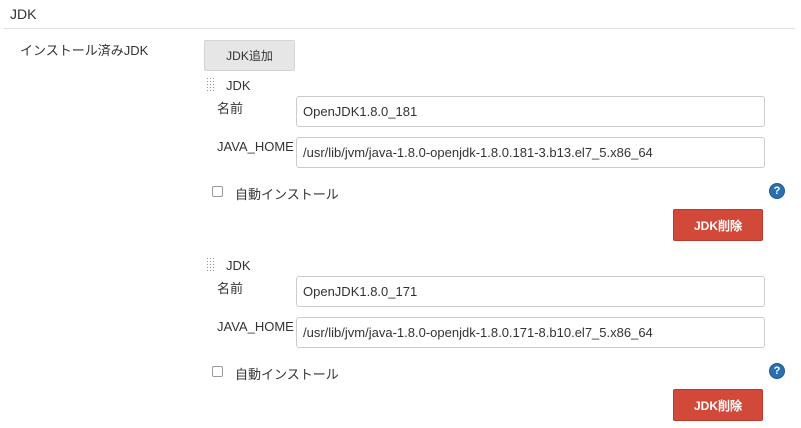  I want to click on installed-jdk-label: インストール済みJDK, so click(84, 50).